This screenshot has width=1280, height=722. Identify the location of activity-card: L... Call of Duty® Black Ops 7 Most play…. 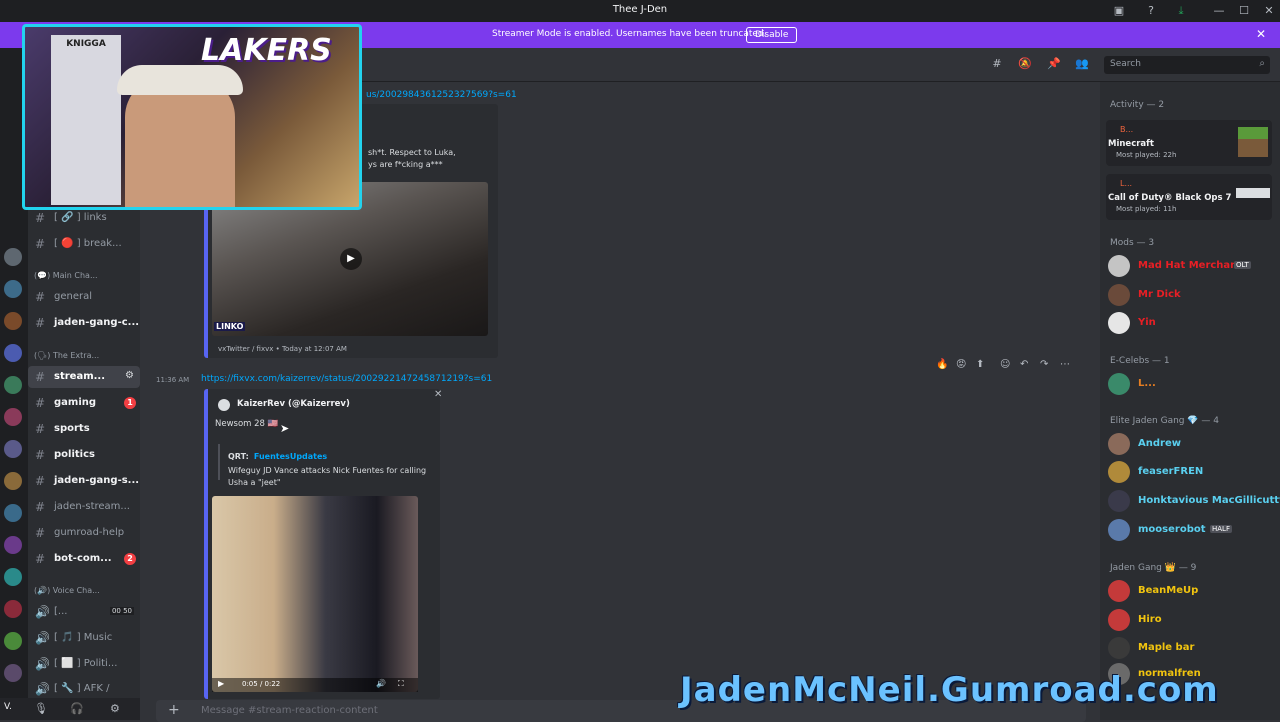
(1189, 197).